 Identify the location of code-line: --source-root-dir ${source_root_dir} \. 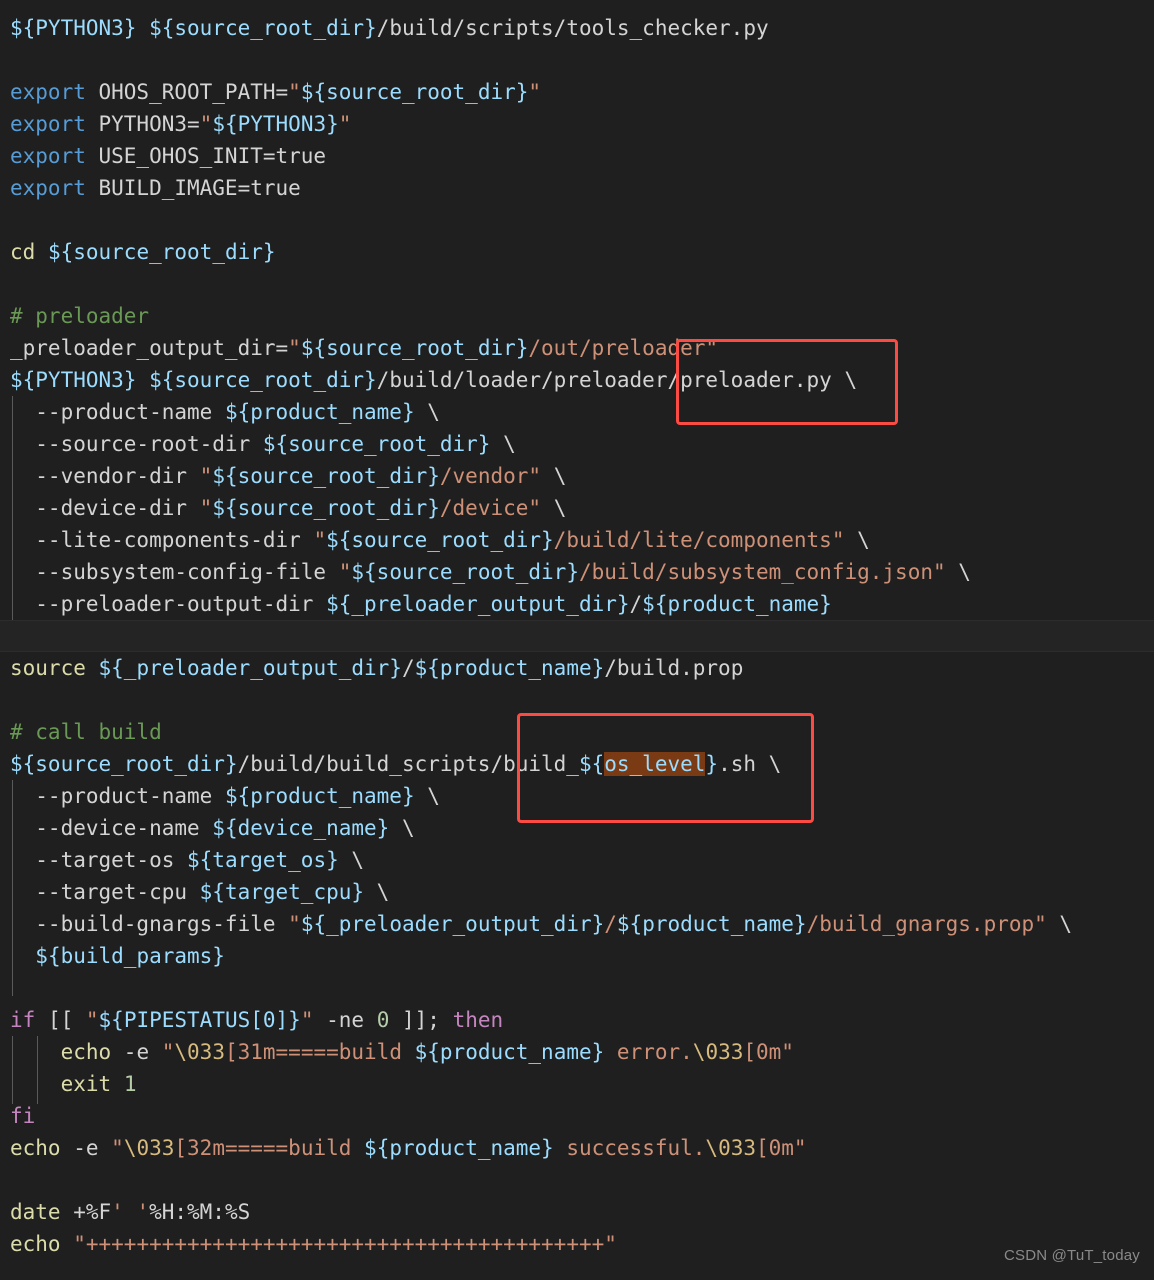
(577, 444).